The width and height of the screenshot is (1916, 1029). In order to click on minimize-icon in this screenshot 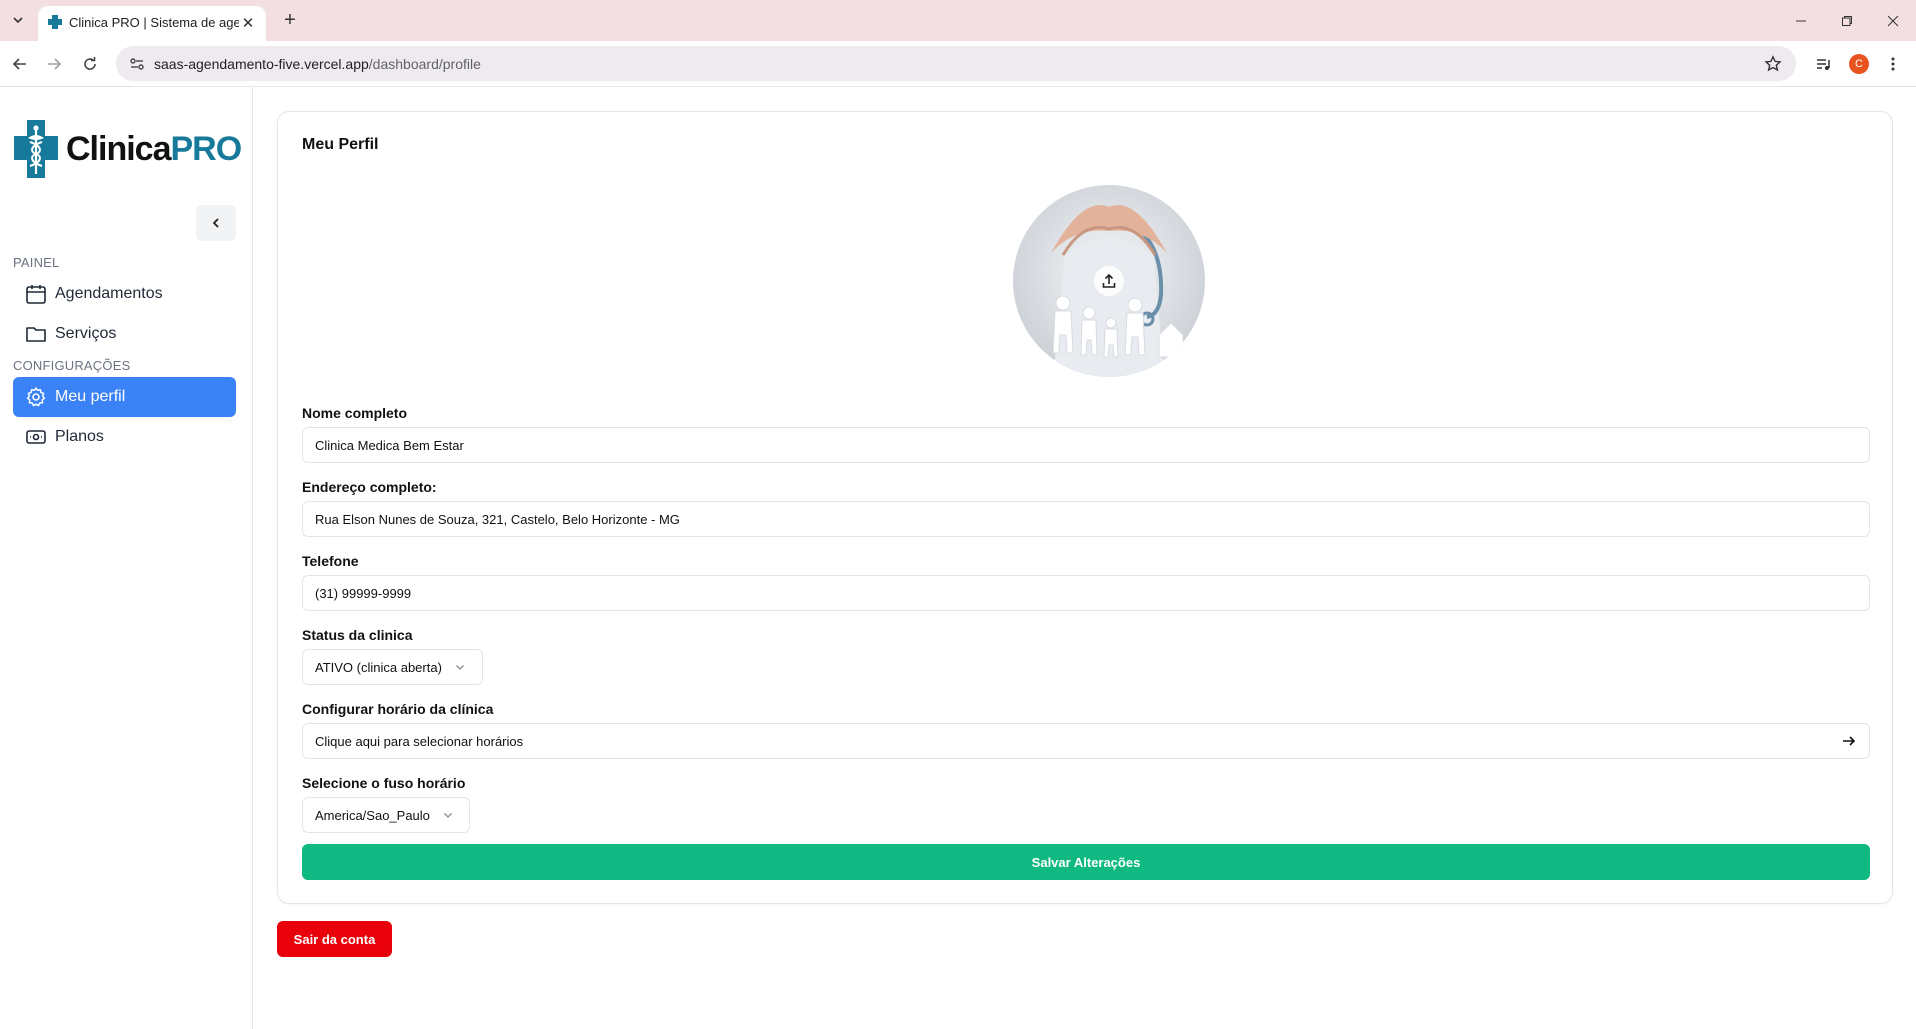, I will do `click(1801, 20)`.